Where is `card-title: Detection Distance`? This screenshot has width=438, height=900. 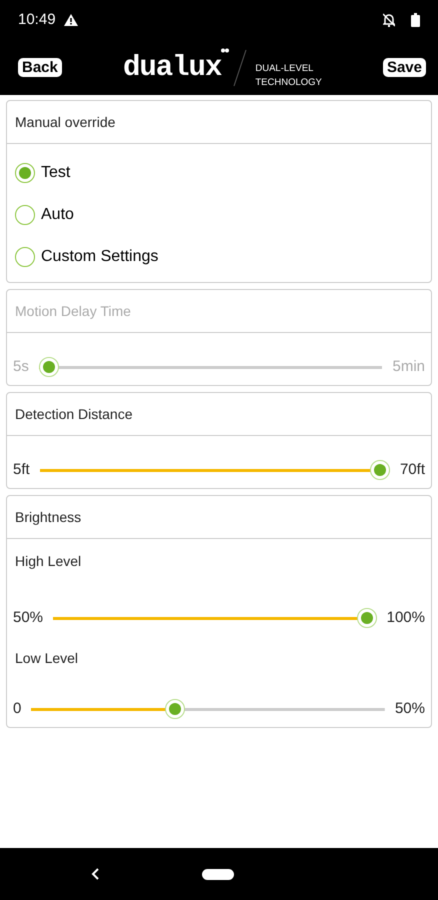
card-title: Detection Distance is located at coordinates (74, 414).